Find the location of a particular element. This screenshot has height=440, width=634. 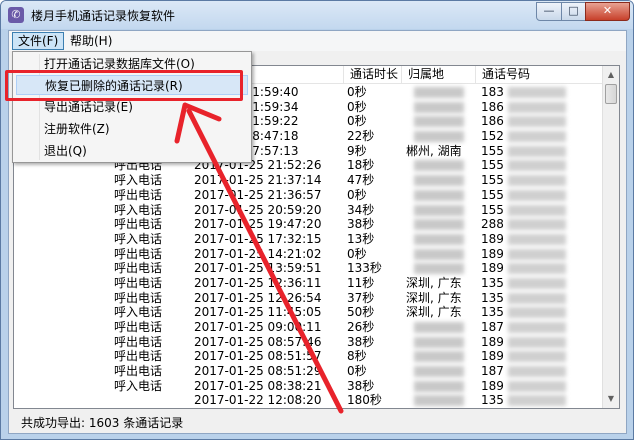

call-time: 2017-01-25 09:00:11 is located at coordinates (258, 327).